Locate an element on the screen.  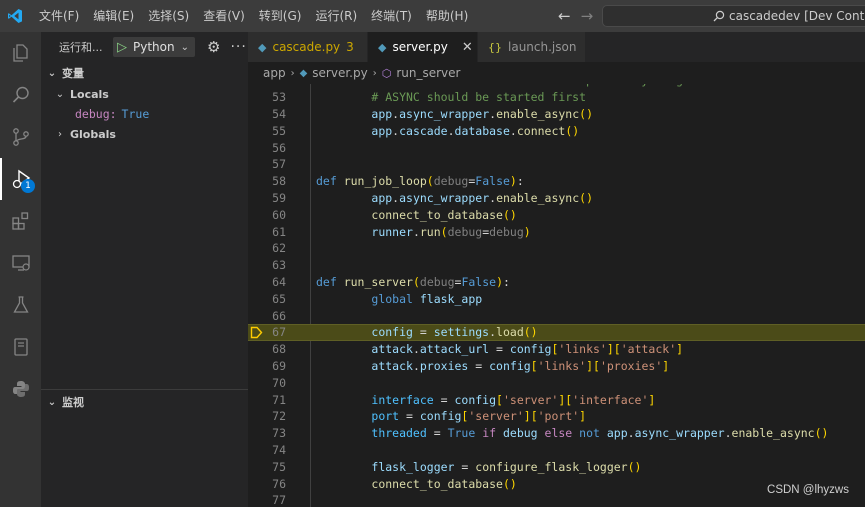
source-control-icon is located at coordinates (20, 137).